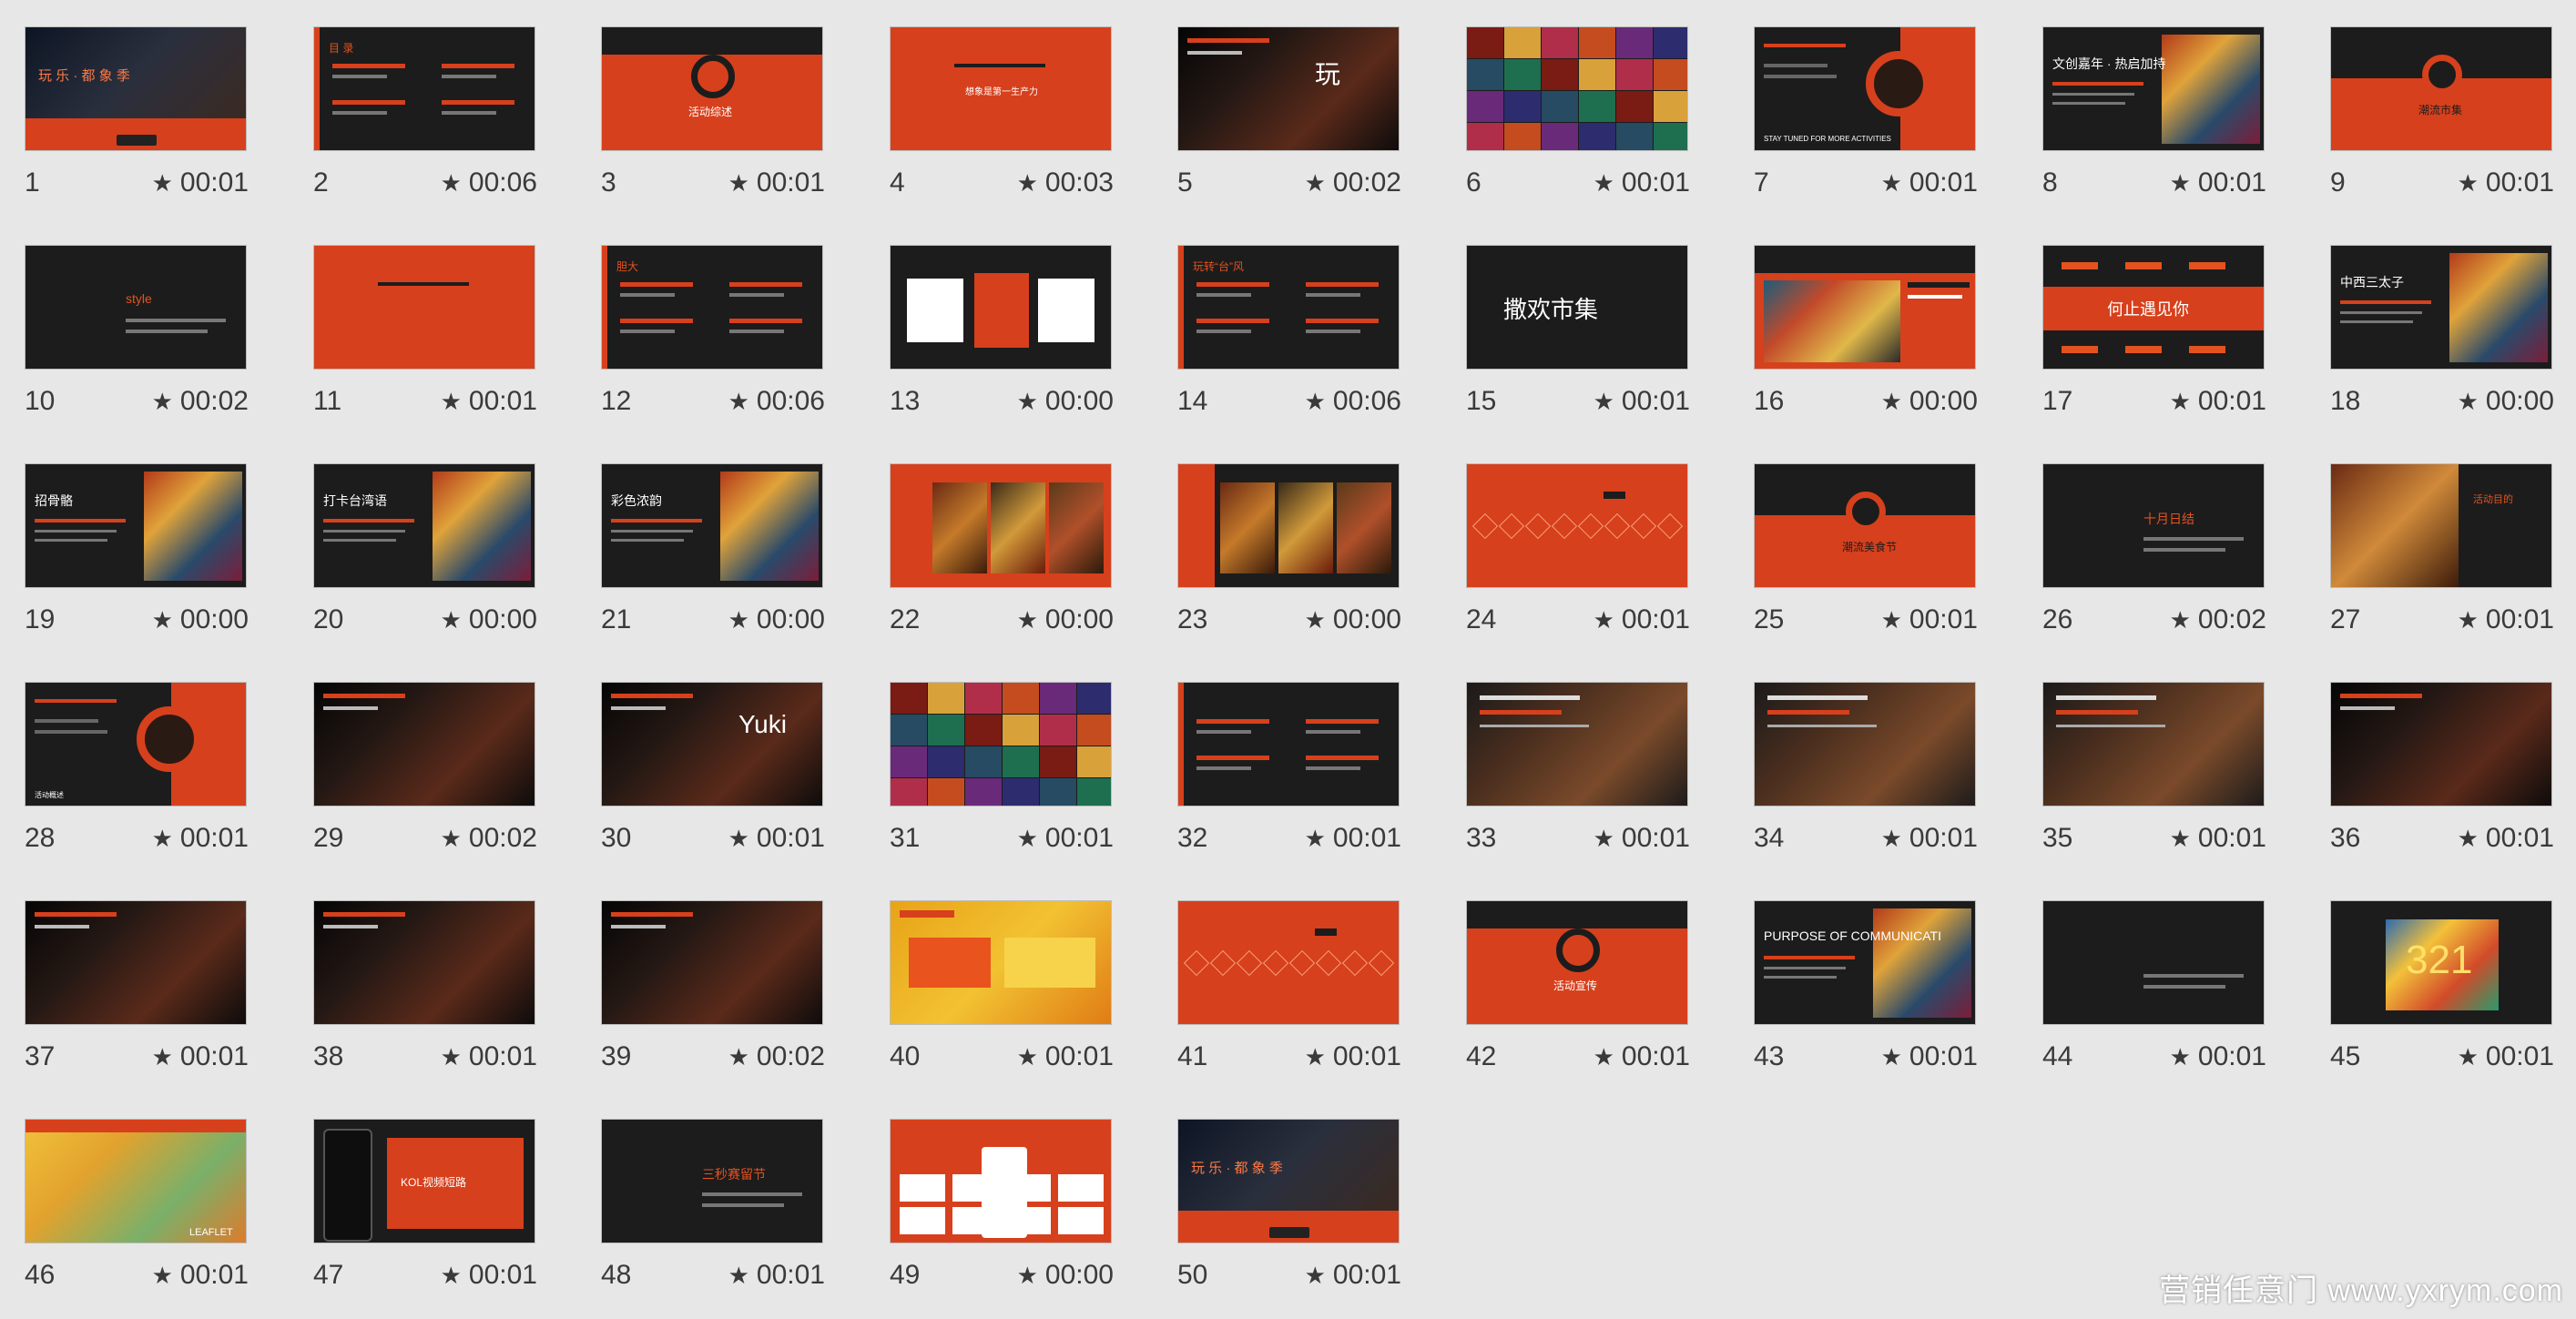 This screenshot has height=1319, width=2576. What do you see at coordinates (1865, 525) in the screenshot?
I see `slide-preview: 潮流美食节` at bounding box center [1865, 525].